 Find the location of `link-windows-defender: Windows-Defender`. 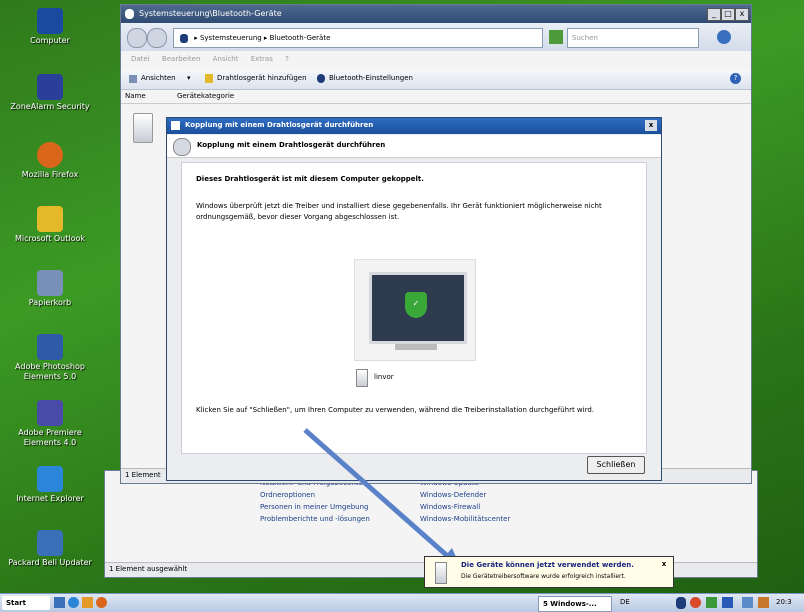

link-windows-defender: Windows-Defender is located at coordinates (490, 495).